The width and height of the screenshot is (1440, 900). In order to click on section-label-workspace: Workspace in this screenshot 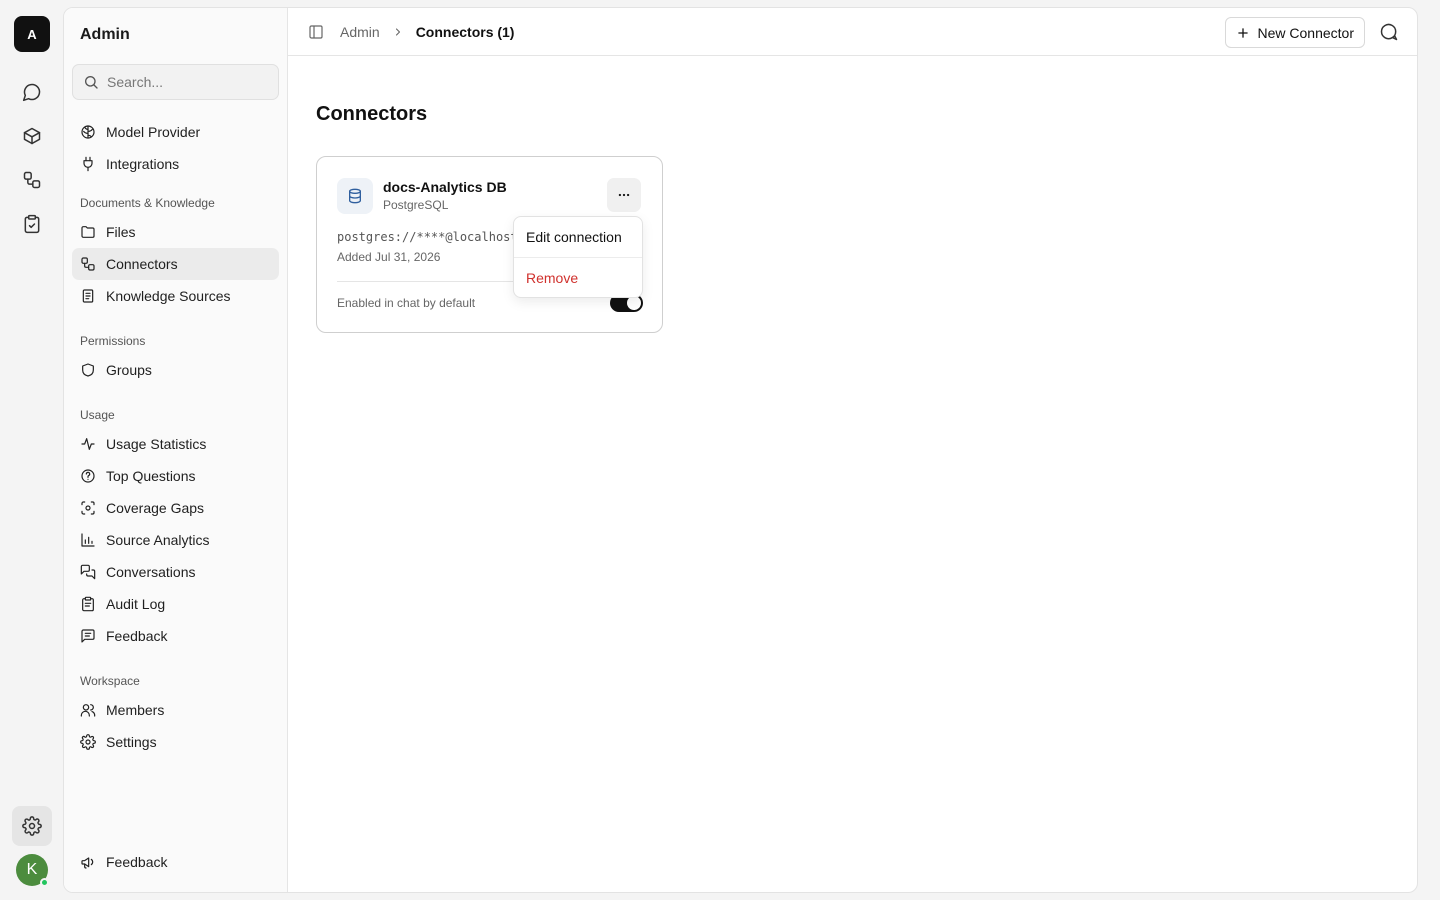, I will do `click(110, 681)`.